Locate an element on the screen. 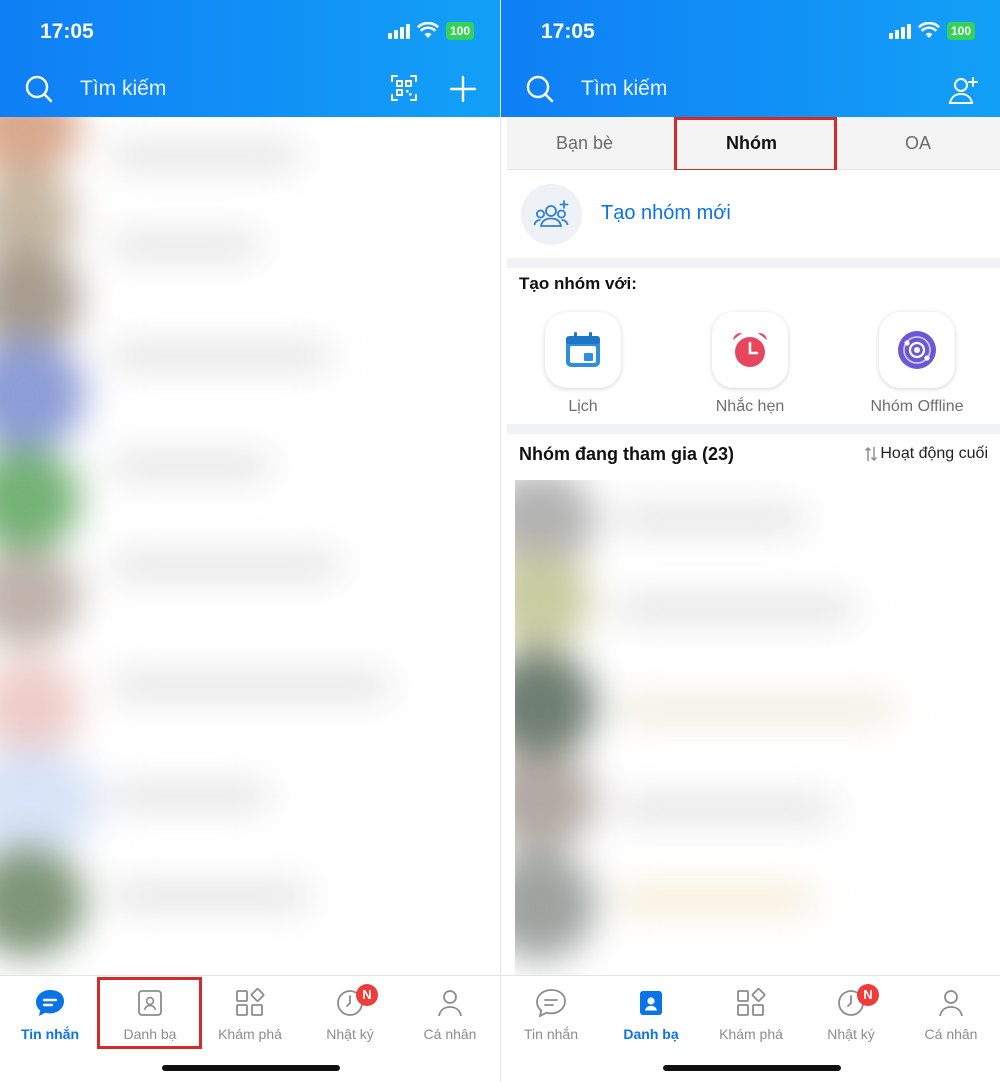 This screenshot has width=1000, height=1082. joined-groups-title: Nhóm đang tham gia (23) is located at coordinates (627, 454).